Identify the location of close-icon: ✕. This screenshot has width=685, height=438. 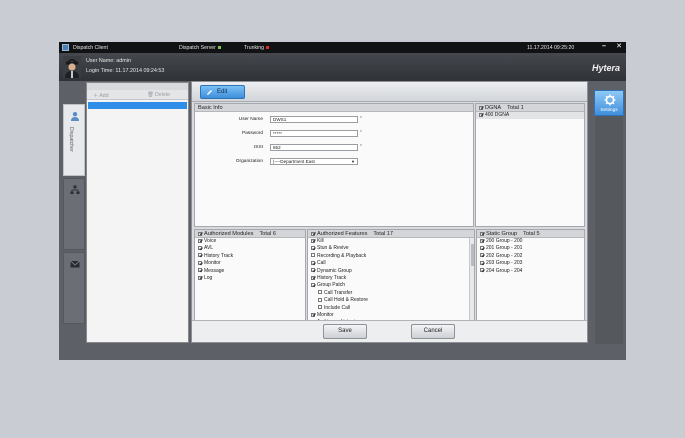
(619, 47).